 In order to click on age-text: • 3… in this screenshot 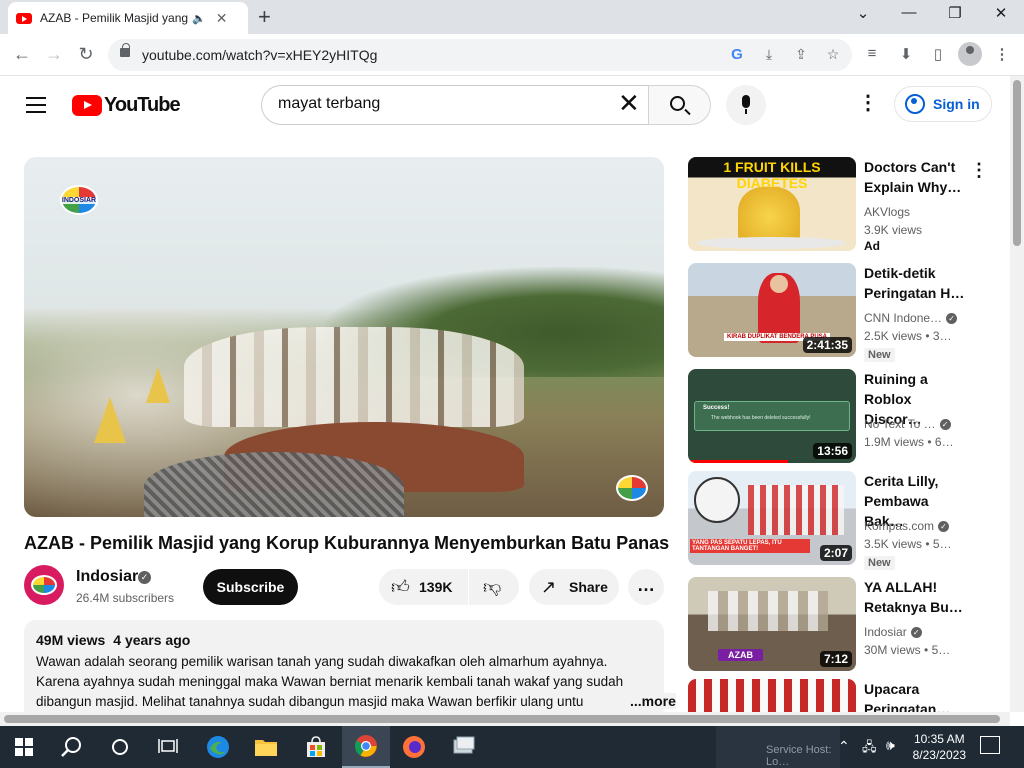, I will do `click(938, 336)`.